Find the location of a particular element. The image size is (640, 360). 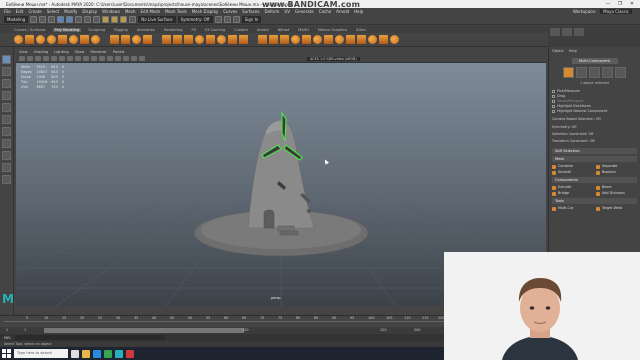

shadows-icon is located at coordinates (118, 58).